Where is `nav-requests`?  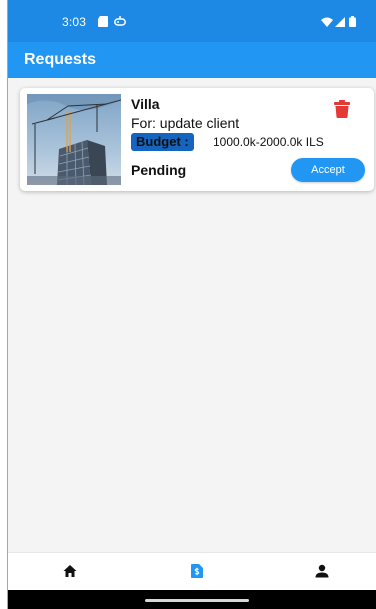
nav-requests is located at coordinates (198, 572).